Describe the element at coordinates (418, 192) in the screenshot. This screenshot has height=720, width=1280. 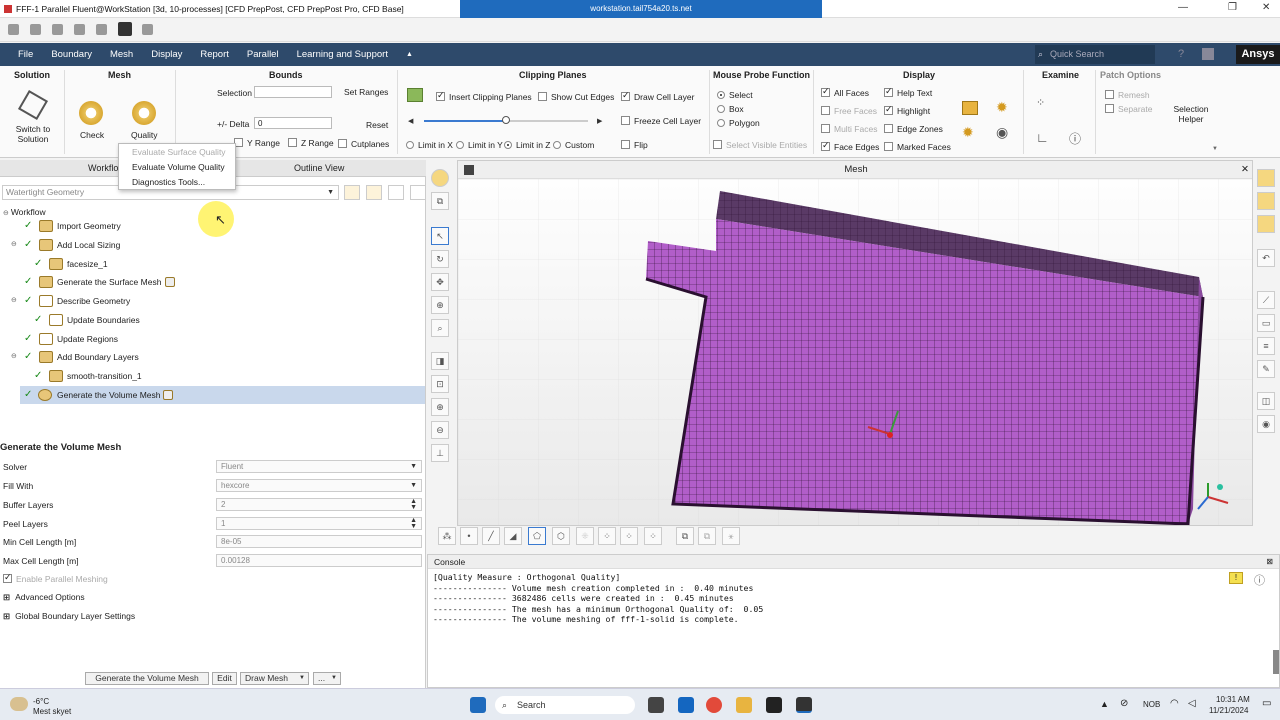
I see `workflow-help-icon` at that location.